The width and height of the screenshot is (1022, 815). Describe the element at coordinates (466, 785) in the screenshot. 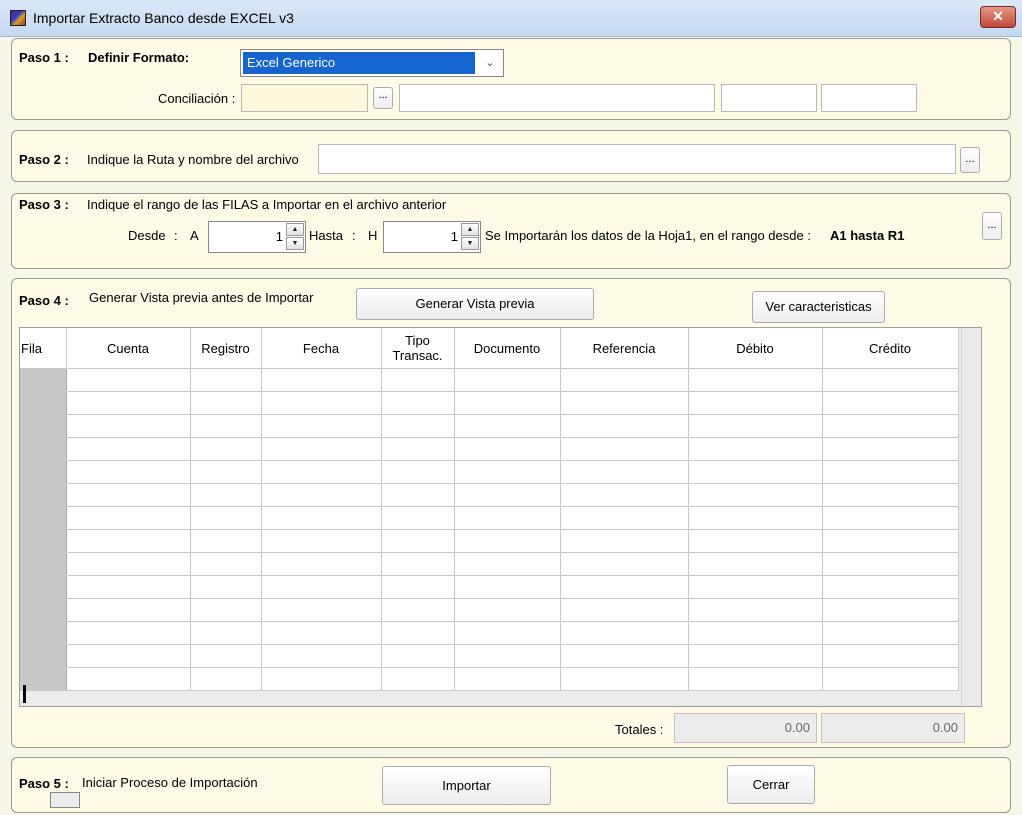

I see `importar-button: Importar` at that location.